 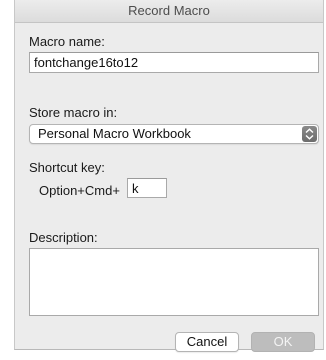 What do you see at coordinates (67, 167) in the screenshot?
I see `shortcut-key-label: Shortcut key:` at bounding box center [67, 167].